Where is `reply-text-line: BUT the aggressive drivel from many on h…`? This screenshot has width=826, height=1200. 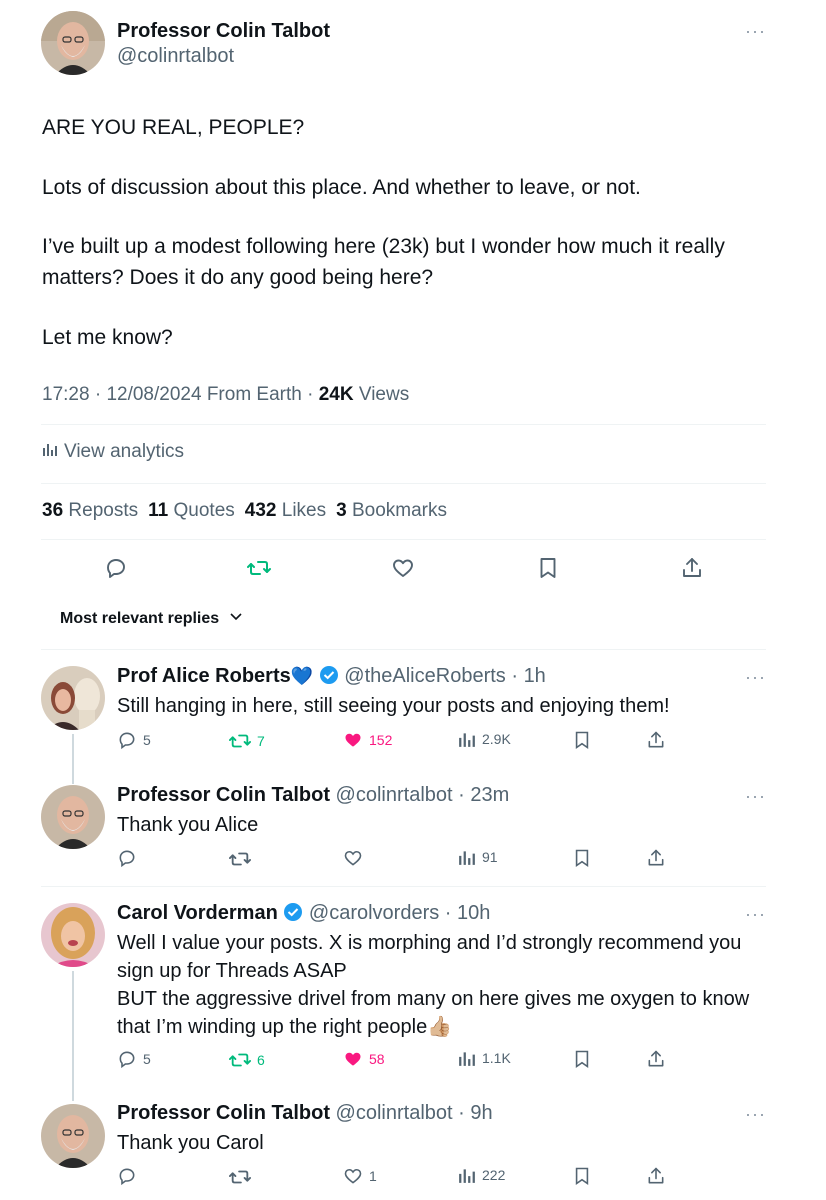
reply-text-line: BUT the aggressive drivel from many on h… is located at coordinates (433, 999).